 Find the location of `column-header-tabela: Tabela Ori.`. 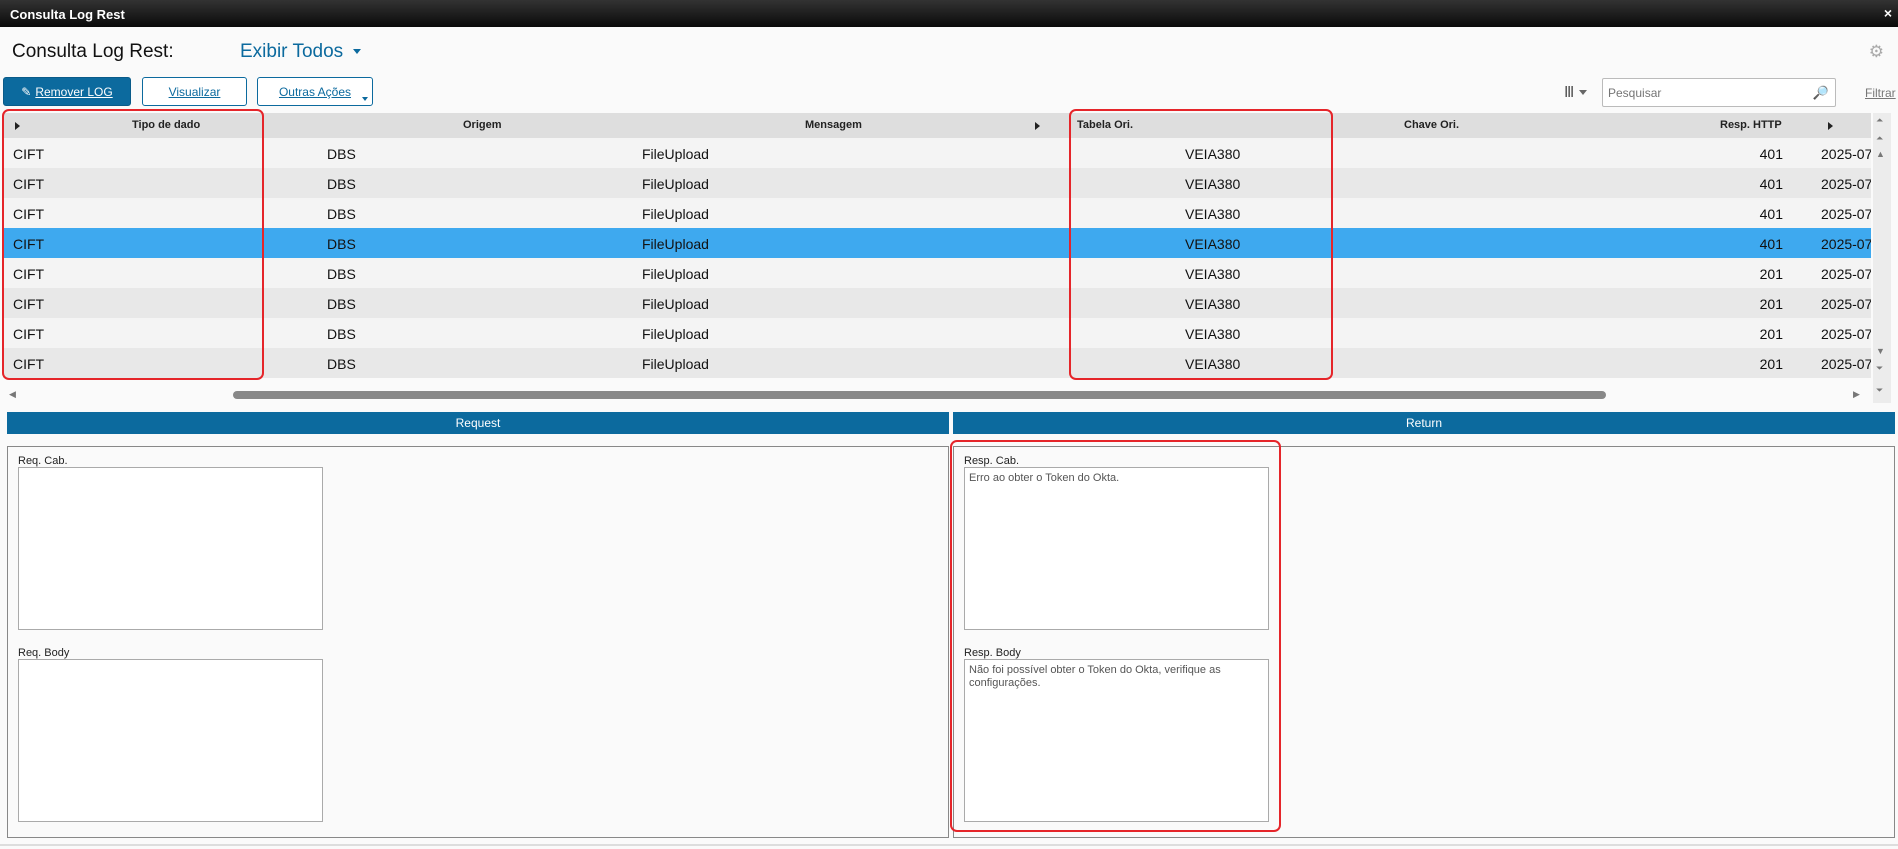

column-header-tabela: Tabela Ori. is located at coordinates (1105, 125).